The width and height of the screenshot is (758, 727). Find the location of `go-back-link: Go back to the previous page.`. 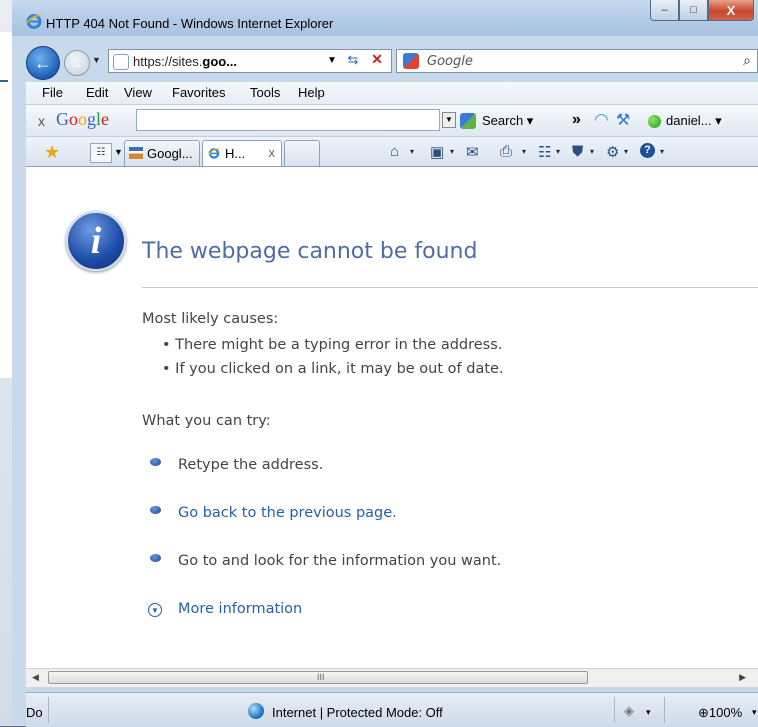

go-back-link: Go back to the previous page. is located at coordinates (287, 513).